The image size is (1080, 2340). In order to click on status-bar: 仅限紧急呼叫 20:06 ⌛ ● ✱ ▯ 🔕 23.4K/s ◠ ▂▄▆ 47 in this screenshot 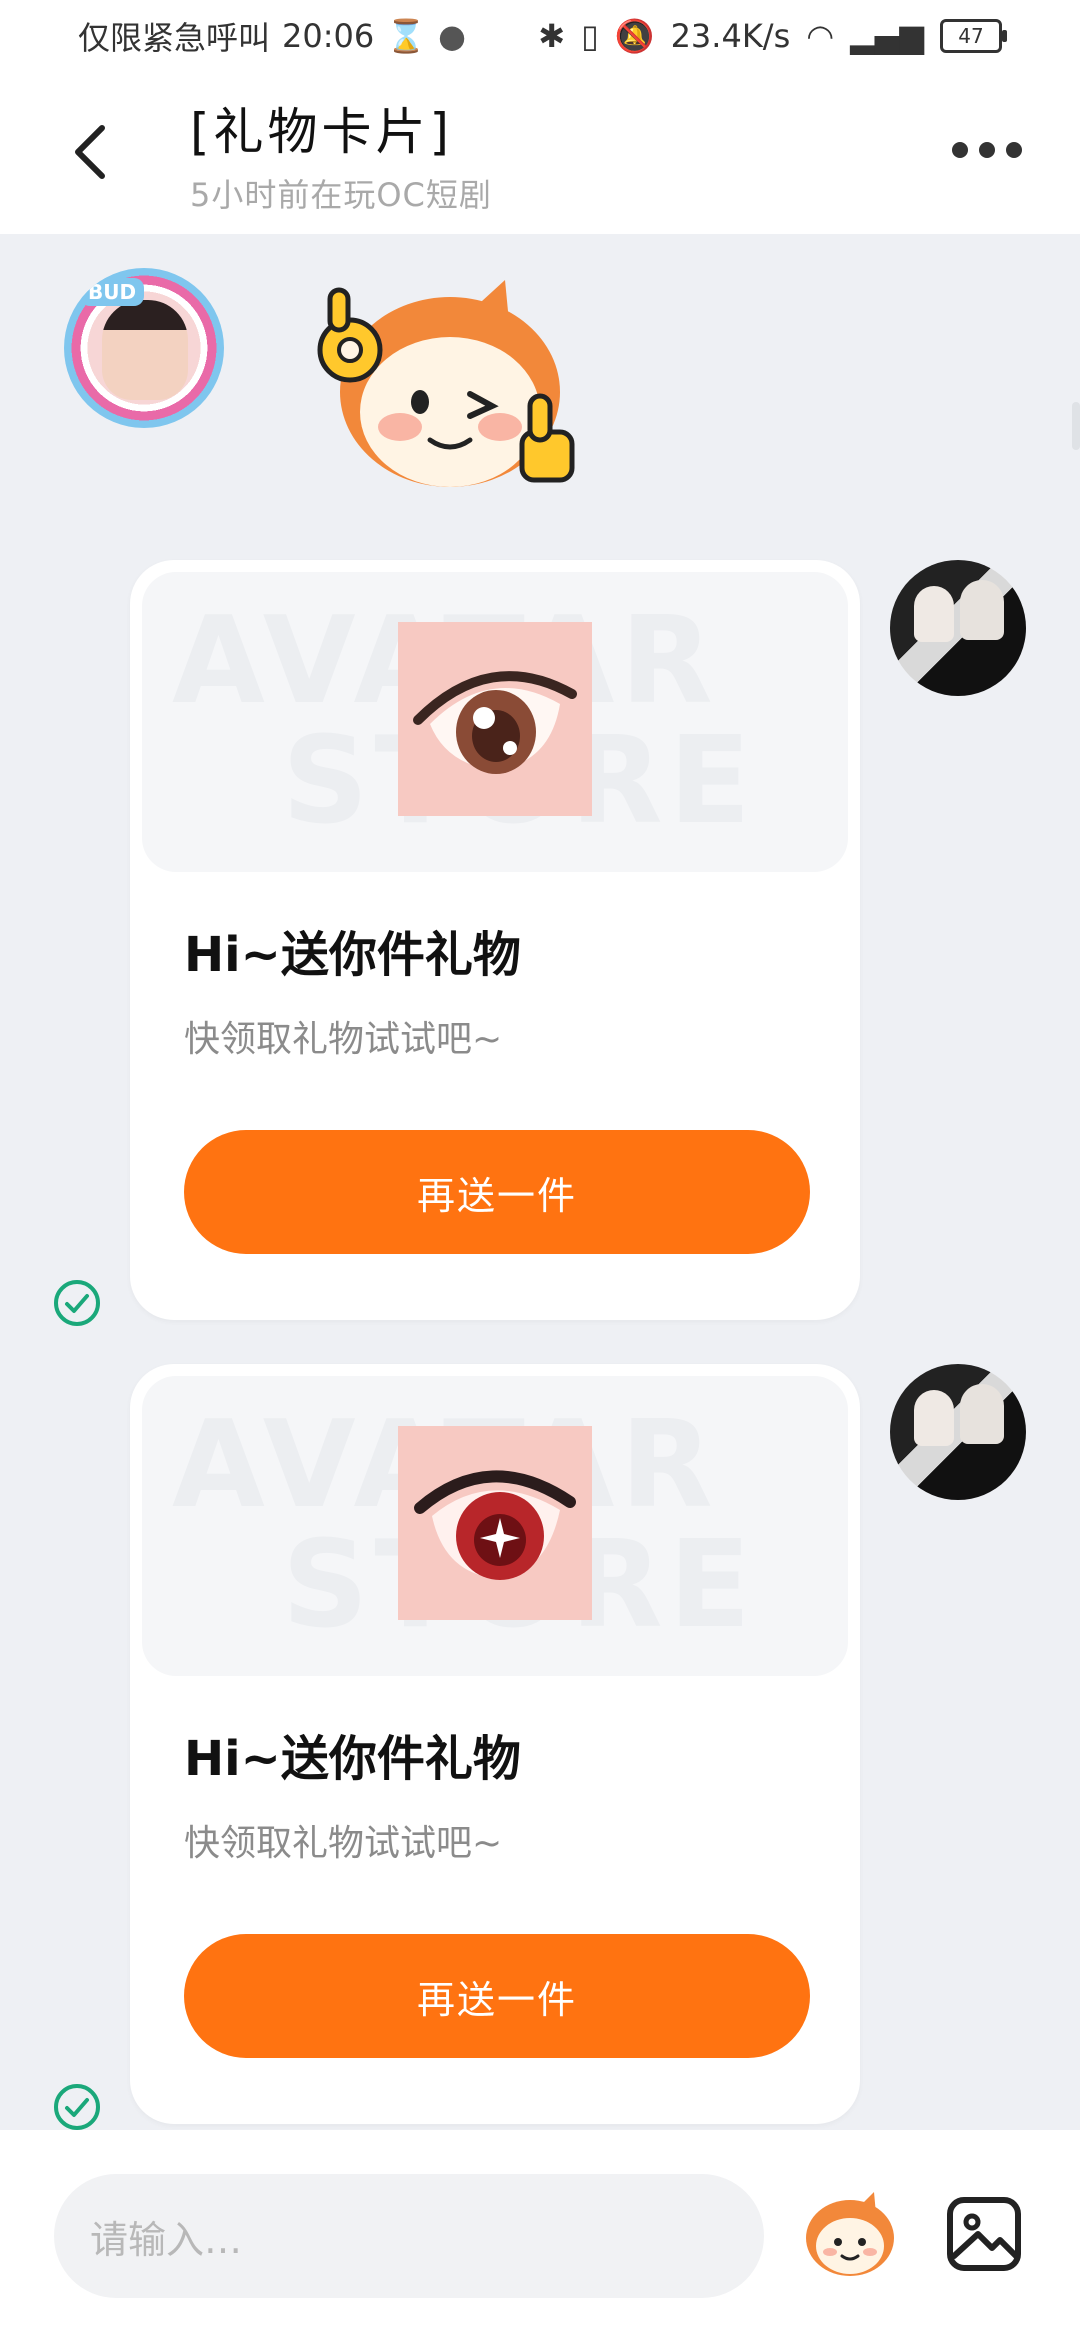, I will do `click(540, 36)`.